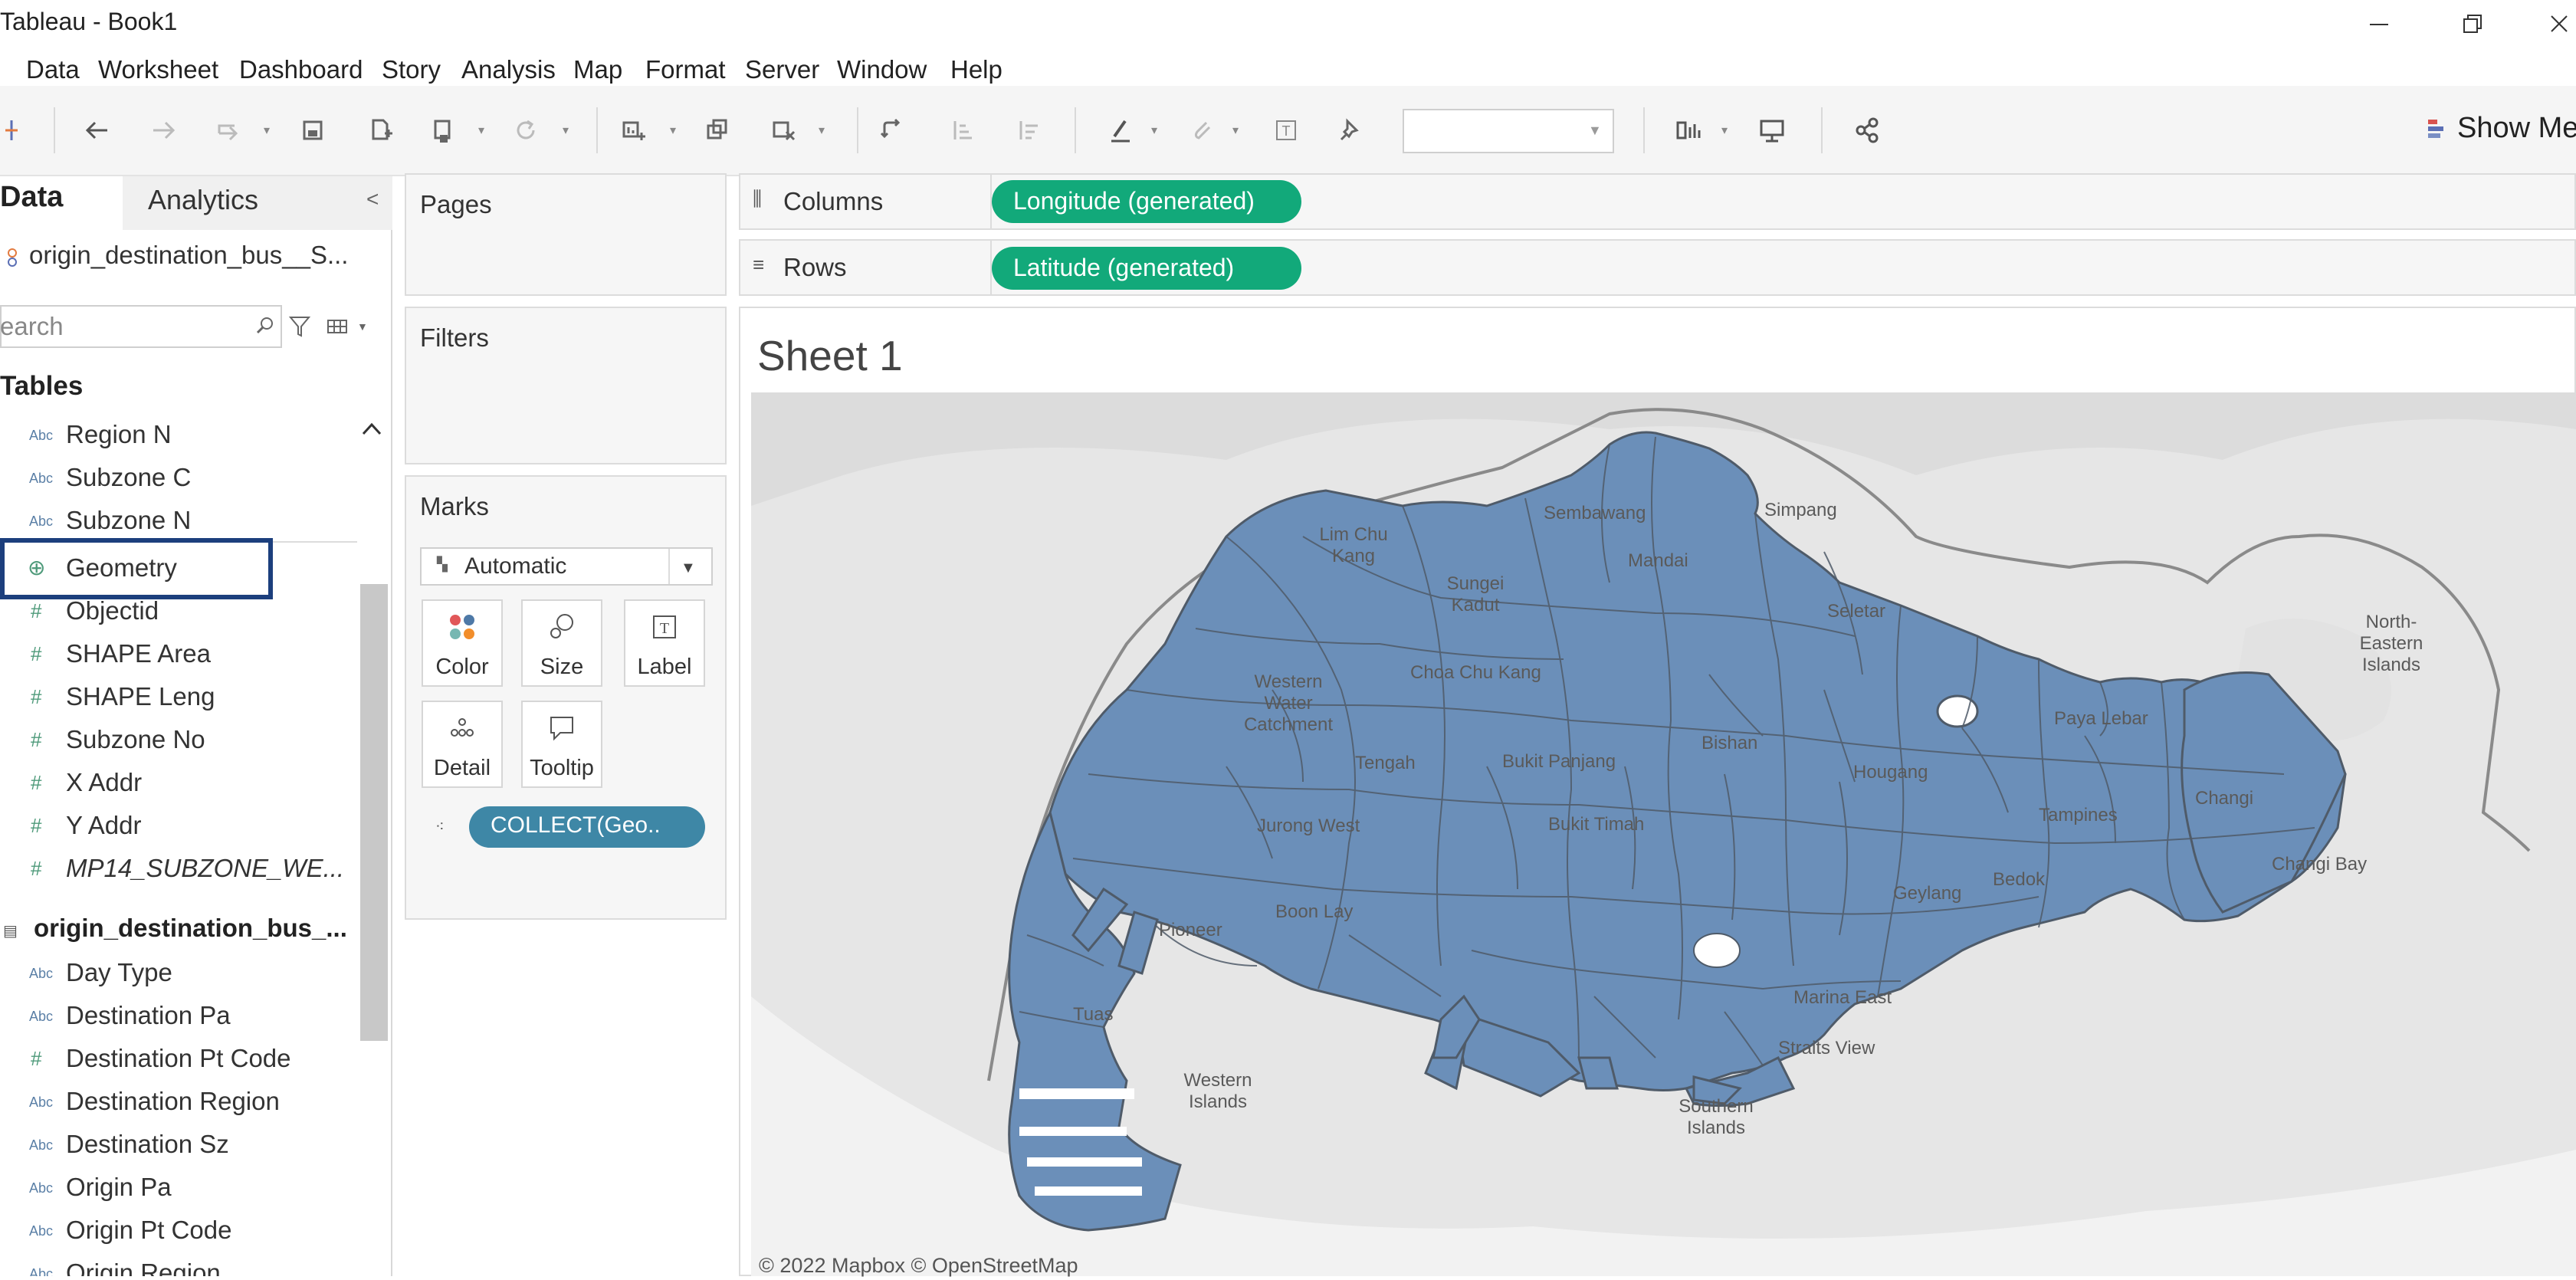 The width and height of the screenshot is (2576, 1280). What do you see at coordinates (1154, 130) in the screenshot?
I see `highlight-caret: ▾` at bounding box center [1154, 130].